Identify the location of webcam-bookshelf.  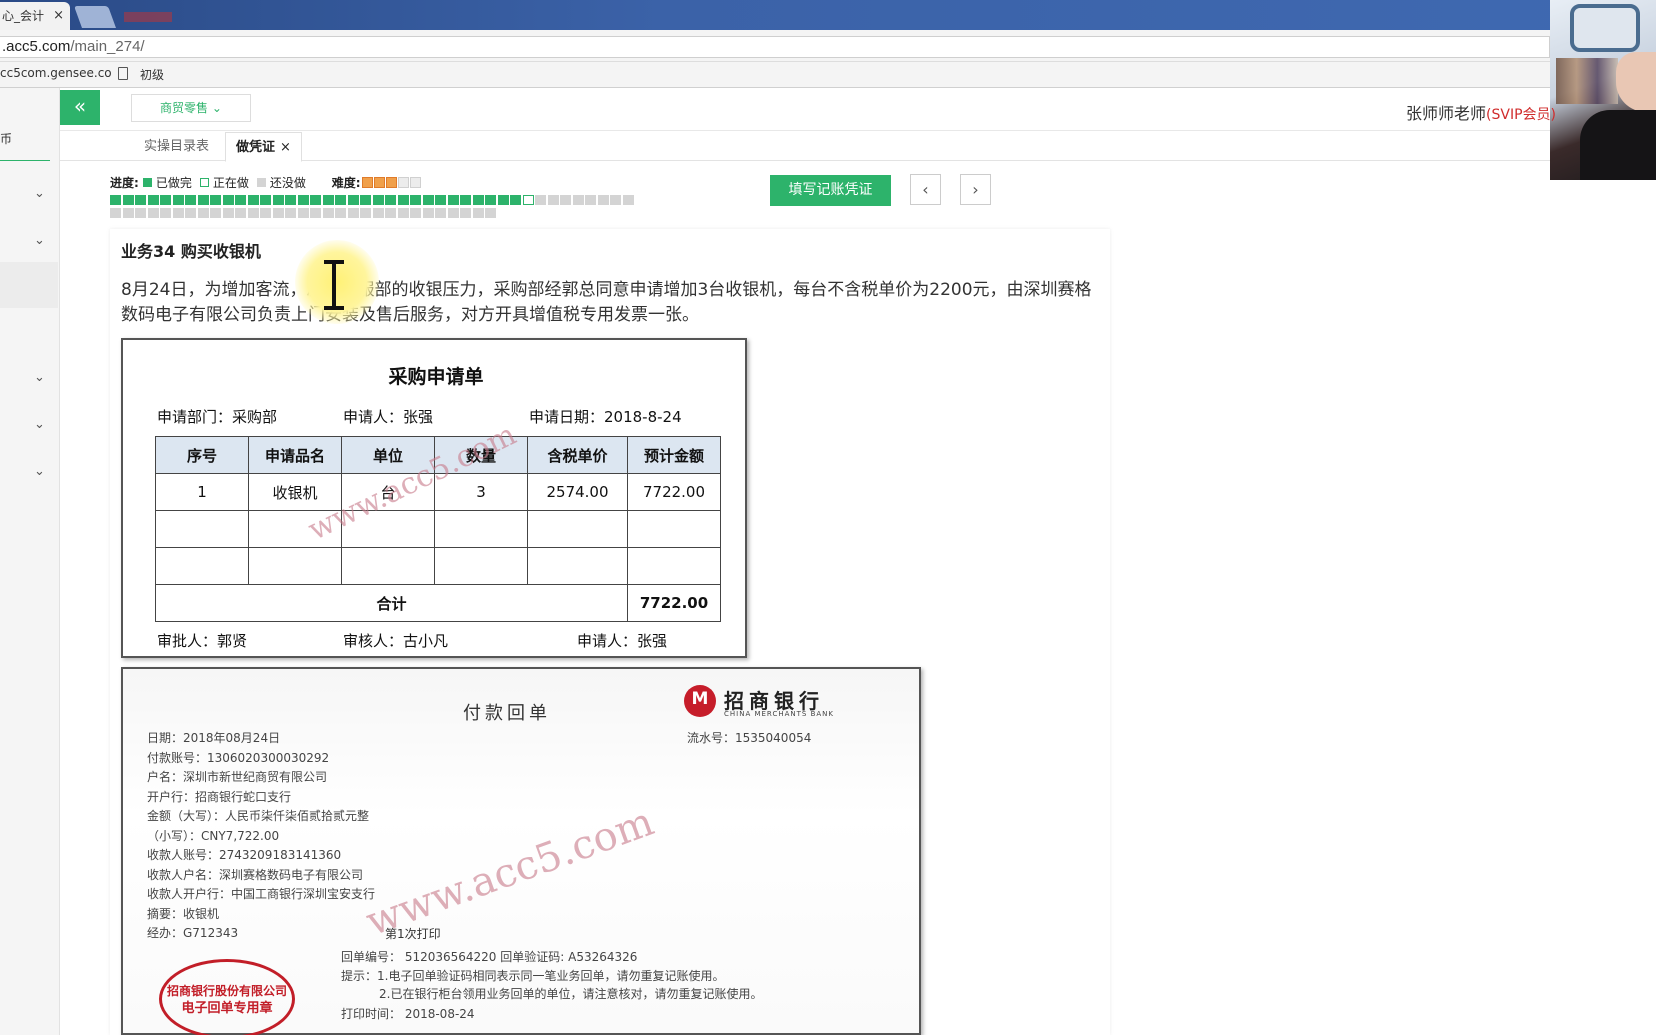
(1587, 81).